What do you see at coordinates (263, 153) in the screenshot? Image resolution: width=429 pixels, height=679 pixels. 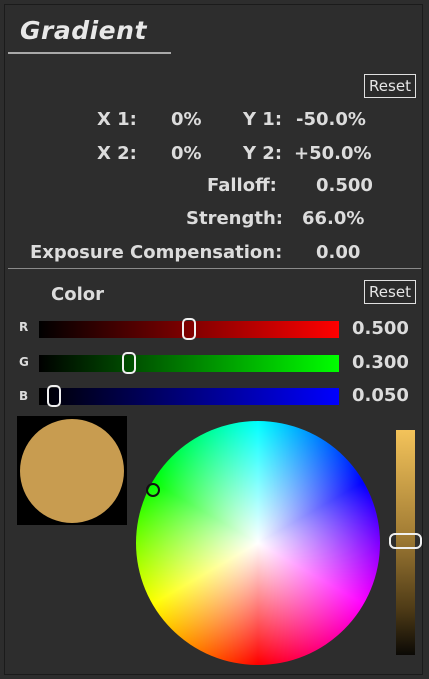 I see `y2-label: Y 2:` at bounding box center [263, 153].